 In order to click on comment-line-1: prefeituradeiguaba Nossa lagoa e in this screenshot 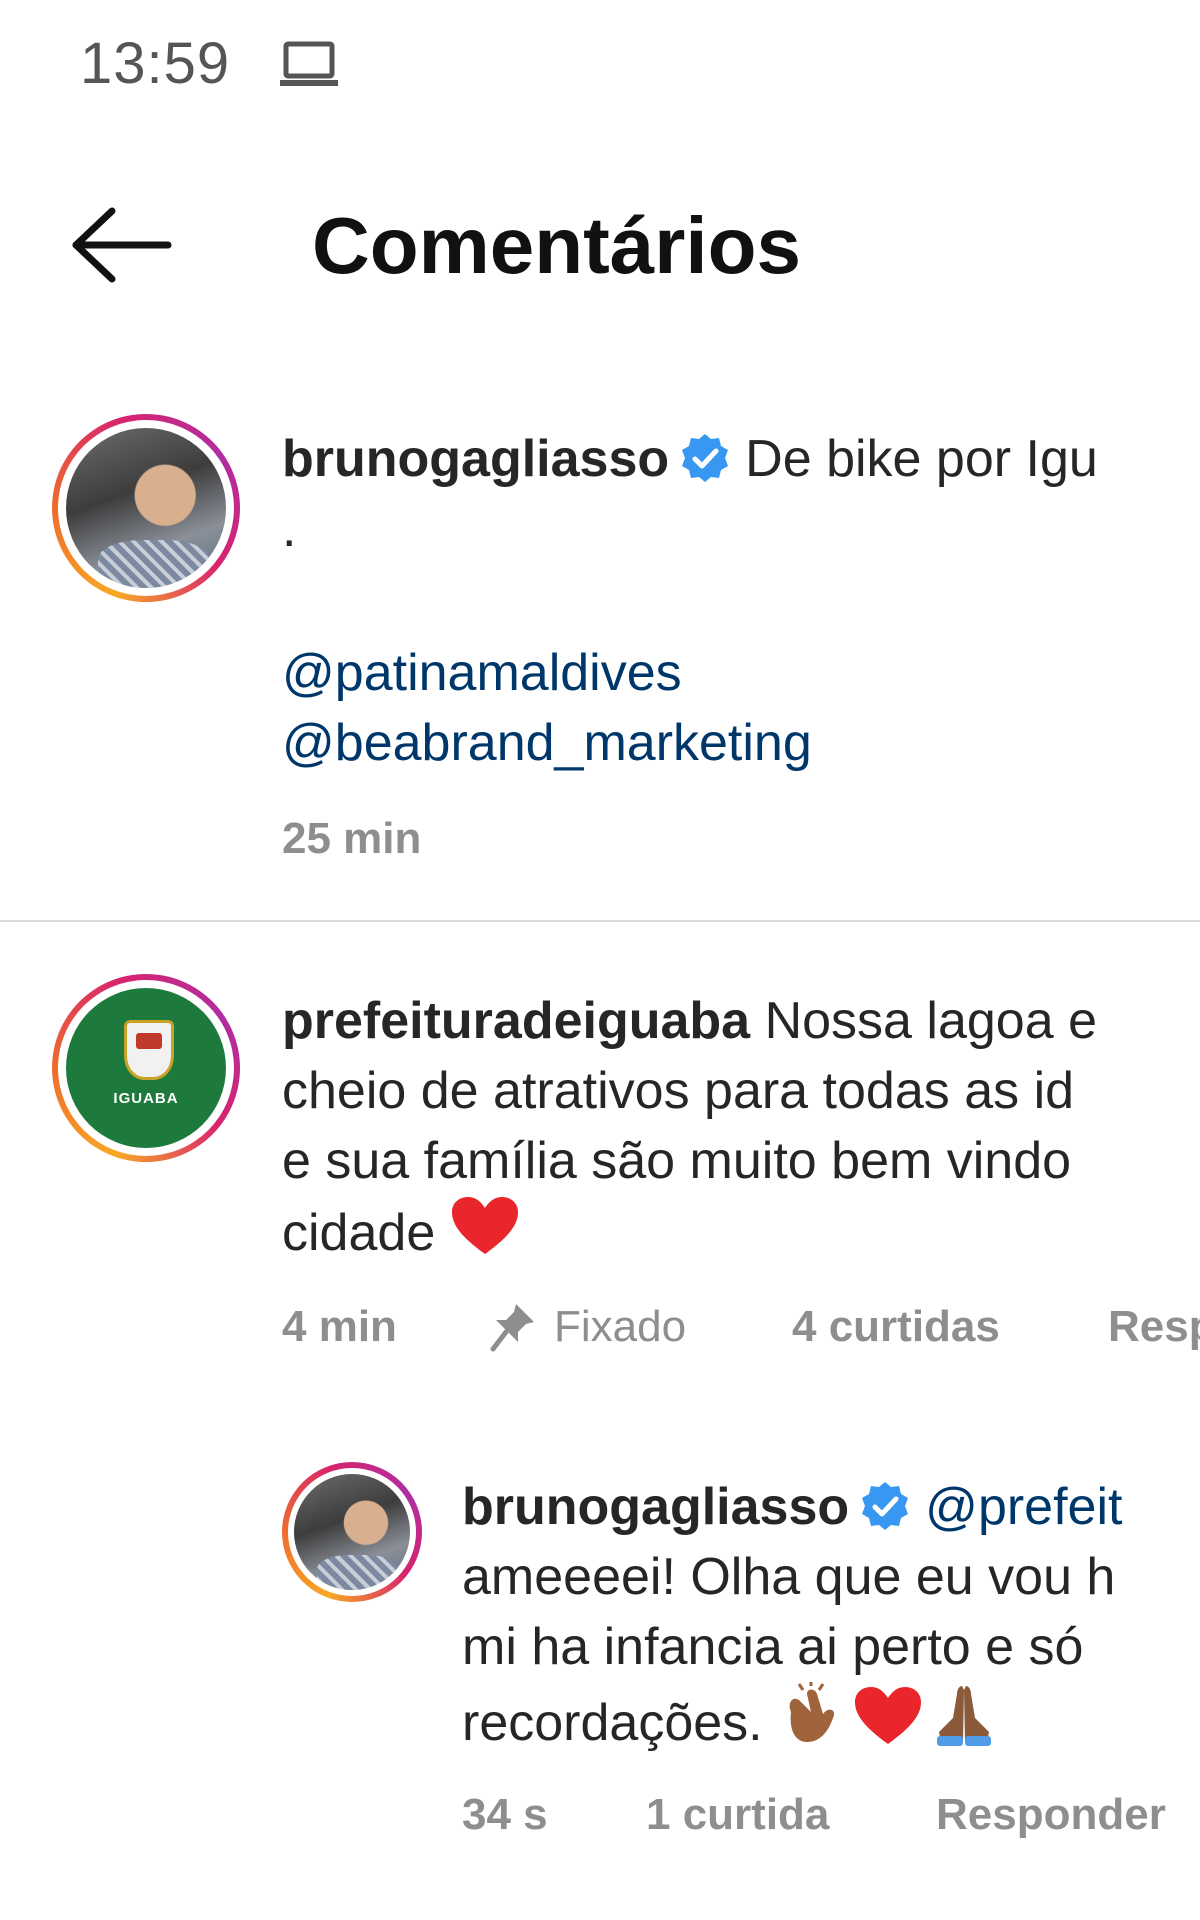, I will do `click(689, 1021)`.